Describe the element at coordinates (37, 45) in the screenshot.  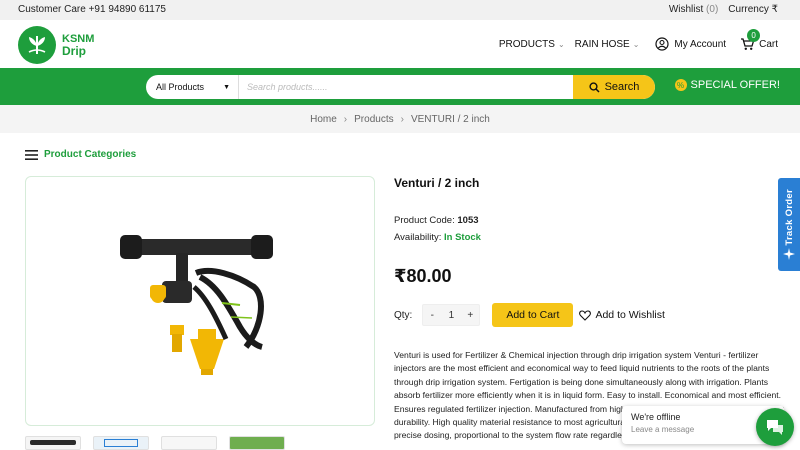
I see `leaf-logo-icon` at that location.